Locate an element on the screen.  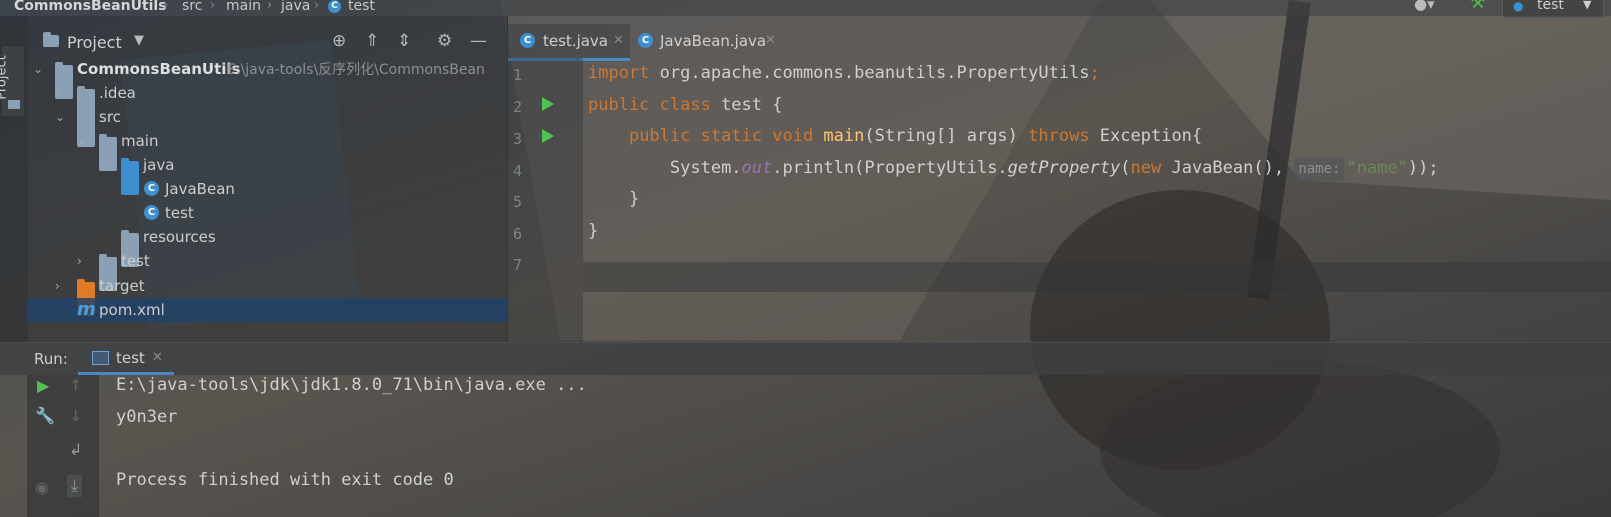
tree-item-path: E:\java-tools\反序列化\CommonsBean is located at coordinates (356, 70).